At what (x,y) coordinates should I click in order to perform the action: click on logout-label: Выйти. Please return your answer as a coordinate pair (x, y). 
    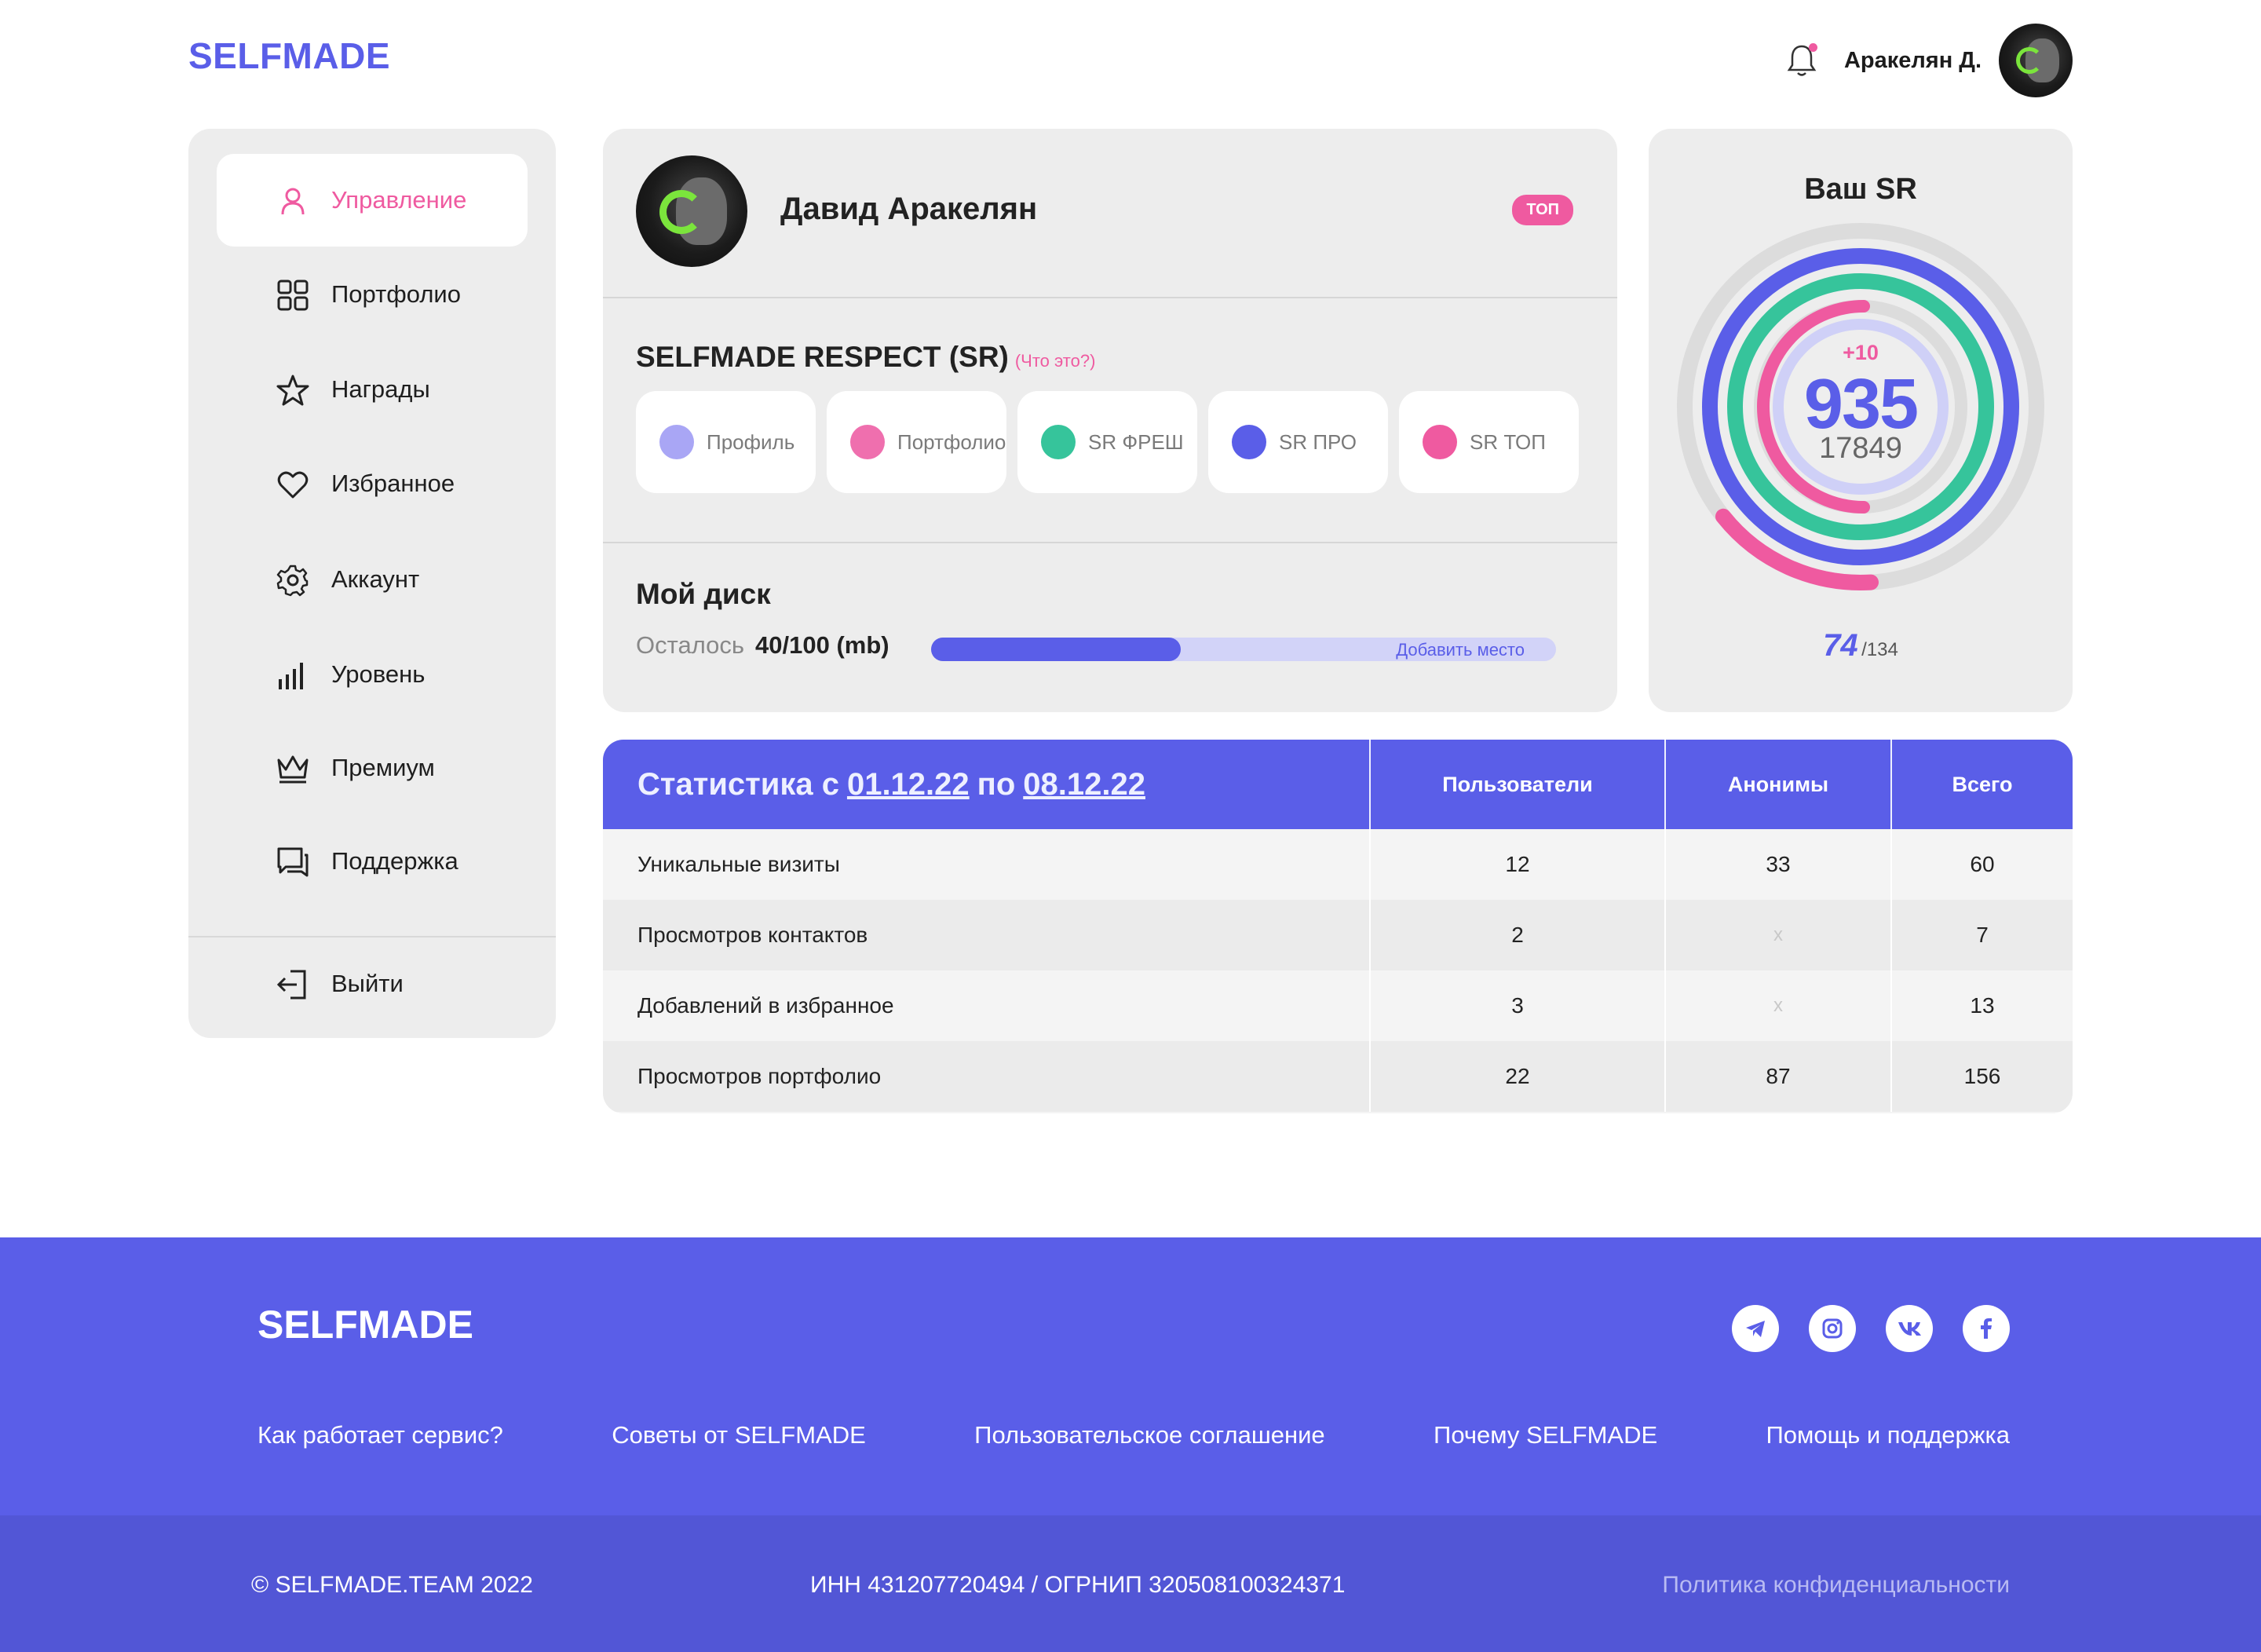
    Looking at the image, I should click on (368, 983).